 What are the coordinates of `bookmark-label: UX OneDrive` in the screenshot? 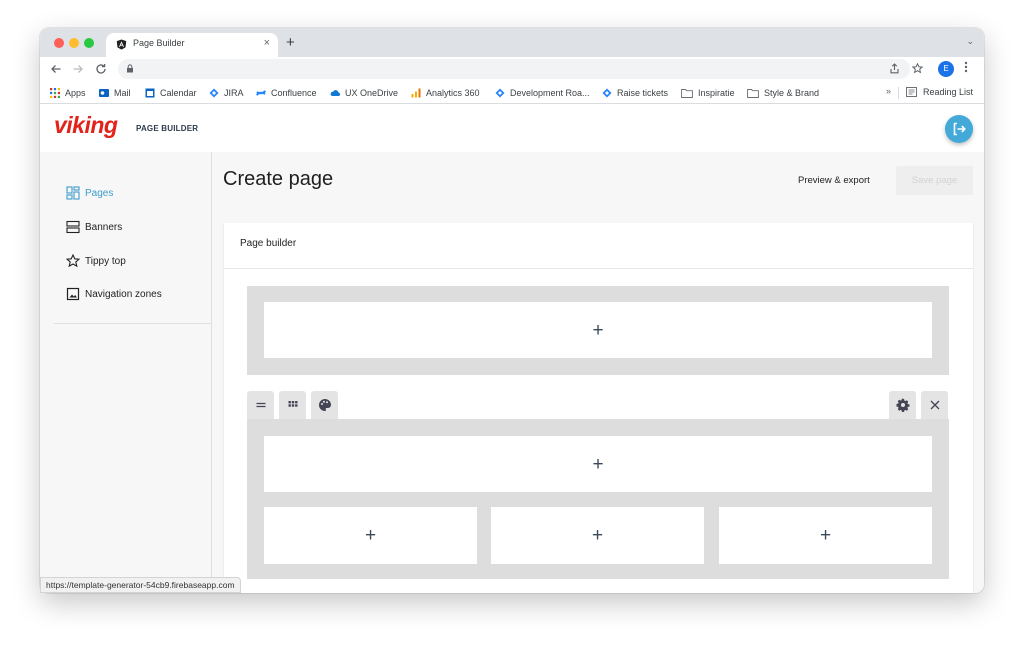 It's located at (372, 93).